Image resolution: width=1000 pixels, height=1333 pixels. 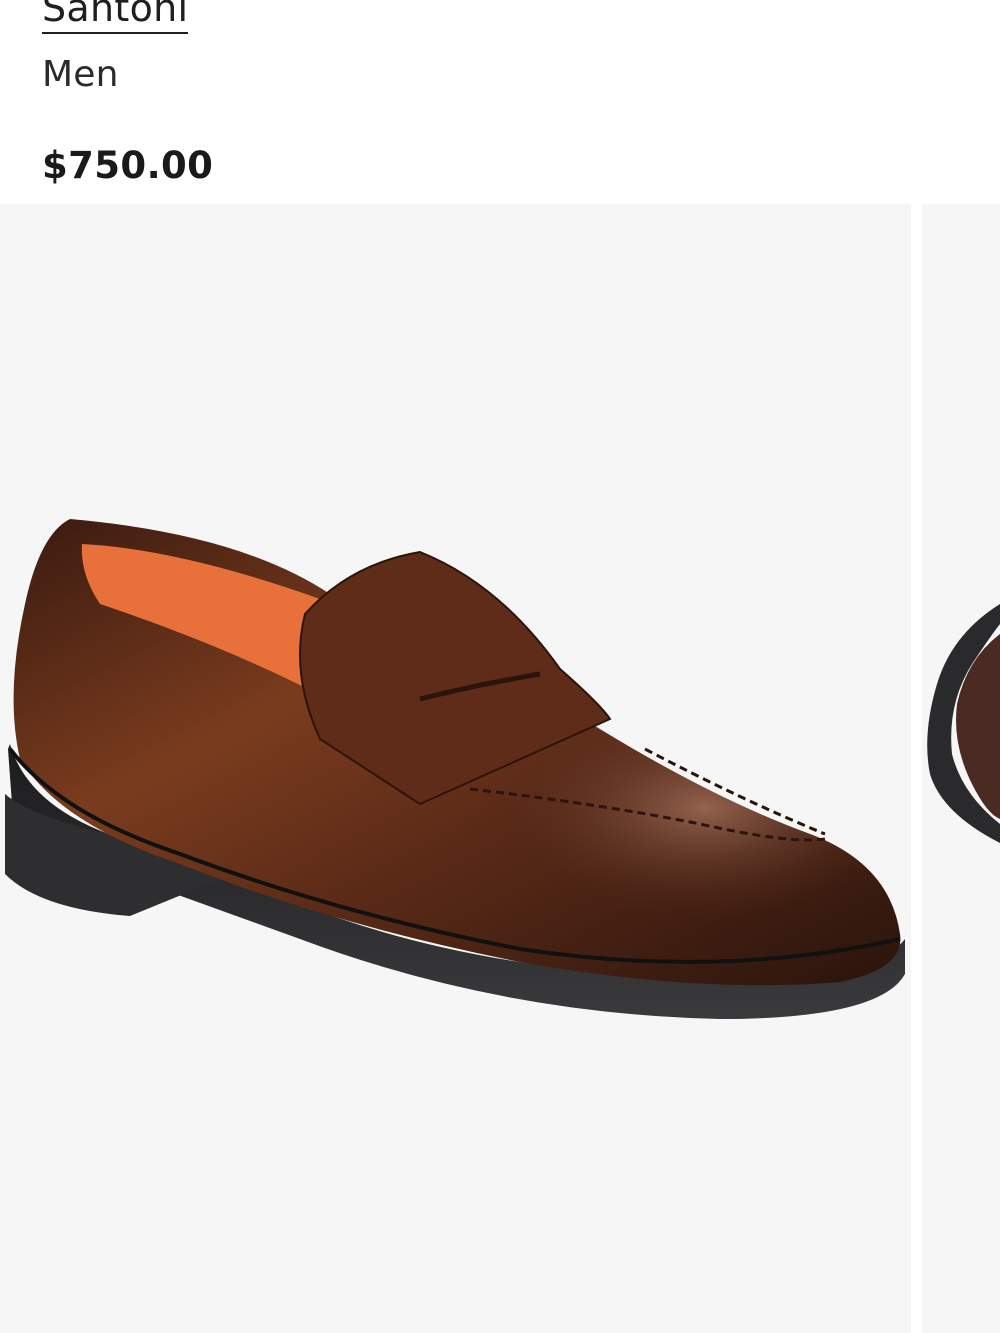 I want to click on product-price: $750.00, so click(x=128, y=165).